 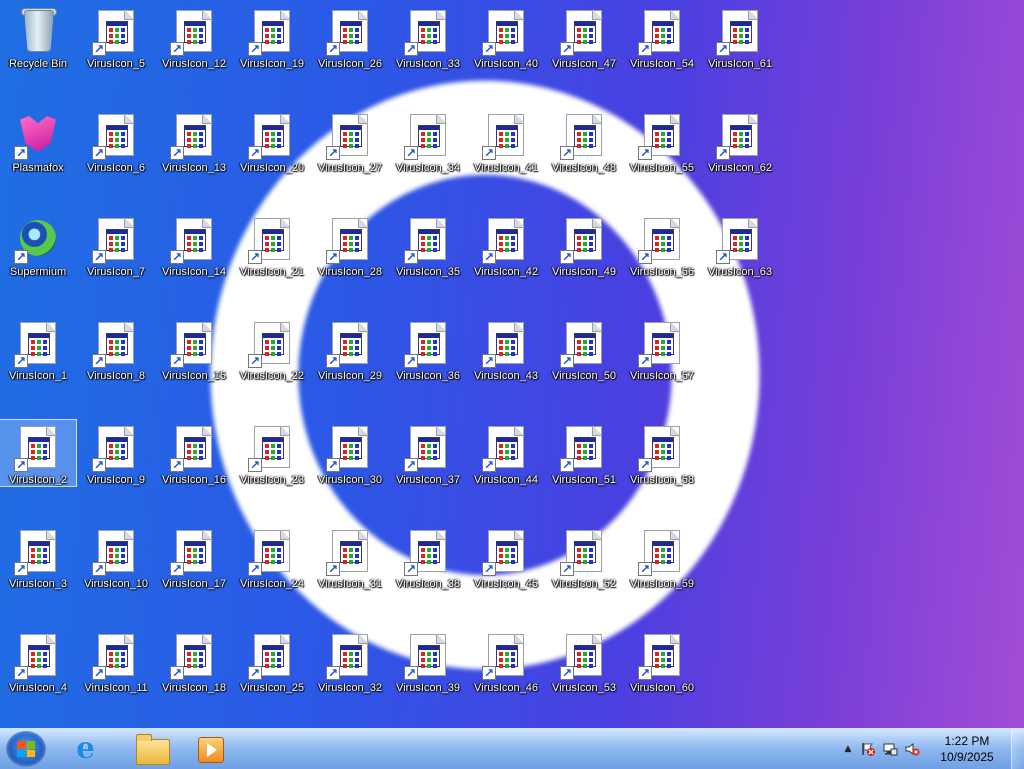 What do you see at coordinates (662, 366) in the screenshot?
I see `desktop-icon-virusicon-57: ↗ VirusIcon_57` at bounding box center [662, 366].